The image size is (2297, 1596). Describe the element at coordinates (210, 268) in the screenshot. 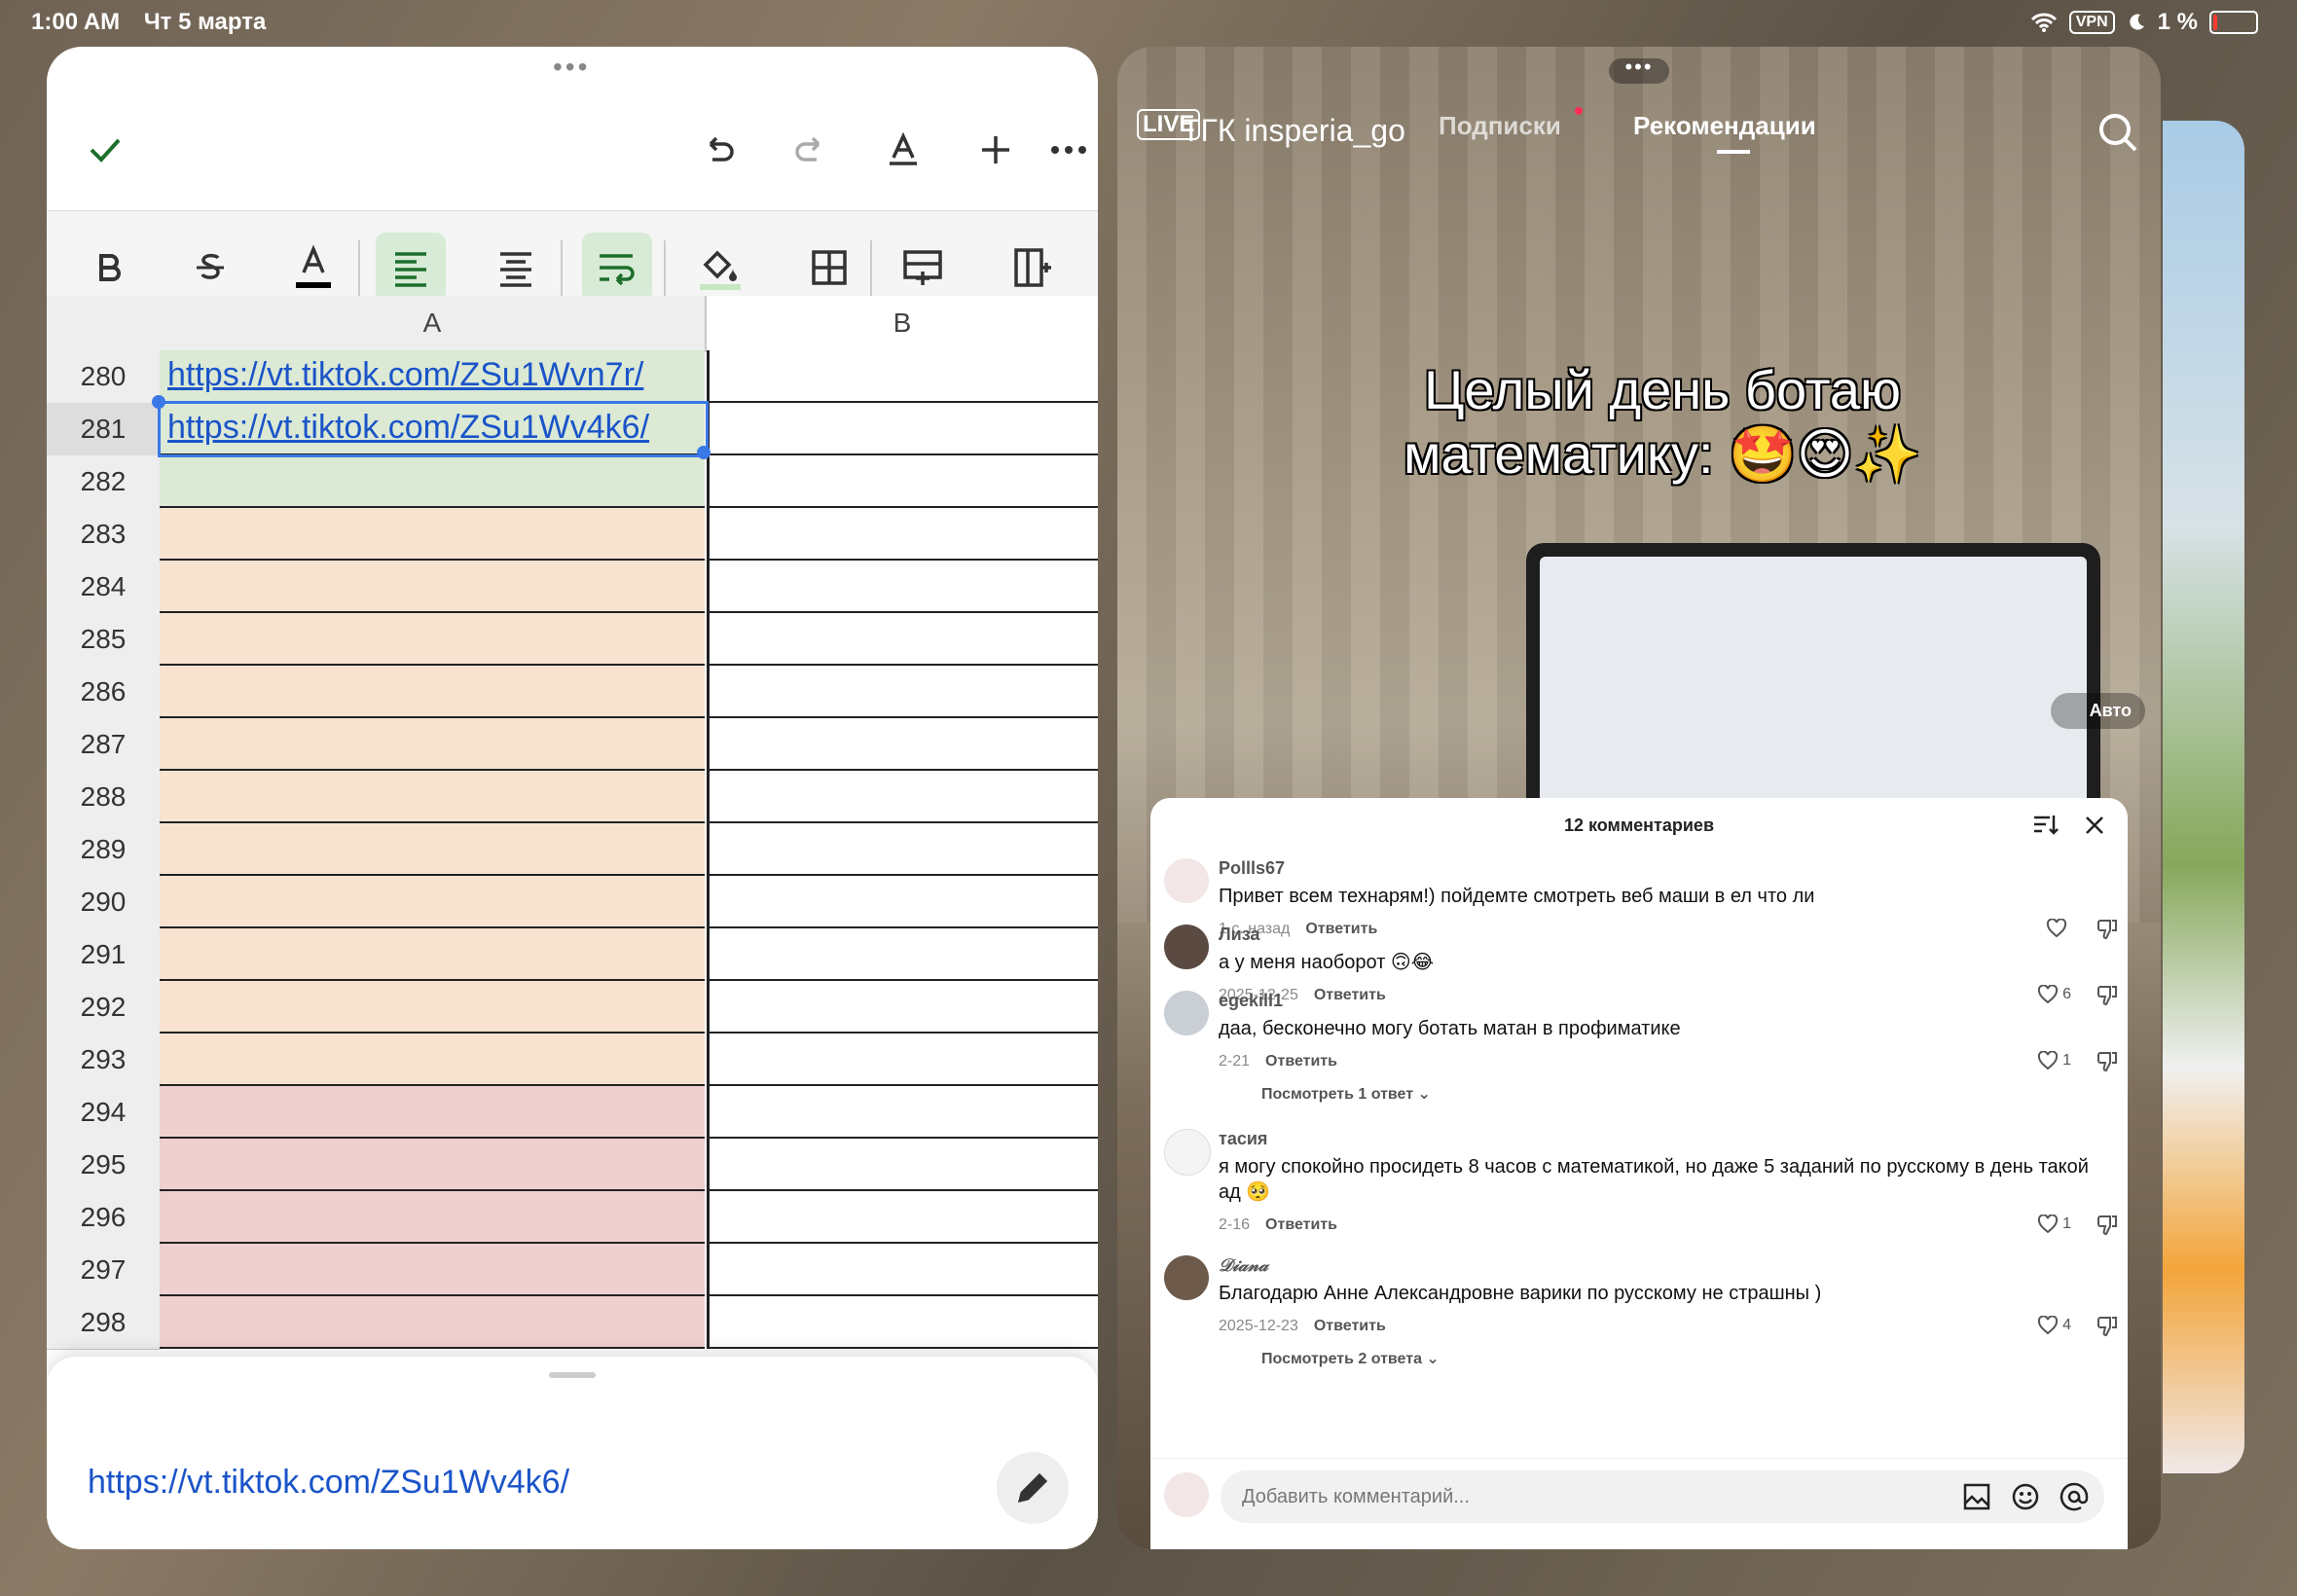

I see `strikethrough-button` at that location.